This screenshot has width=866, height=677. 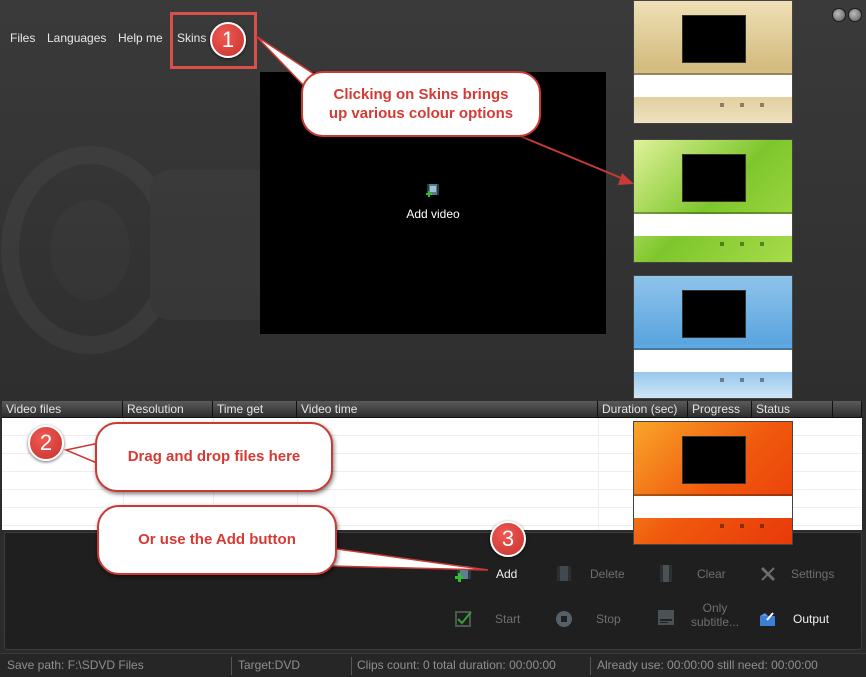 I want to click on subtitle-icon, so click(x=666, y=617).